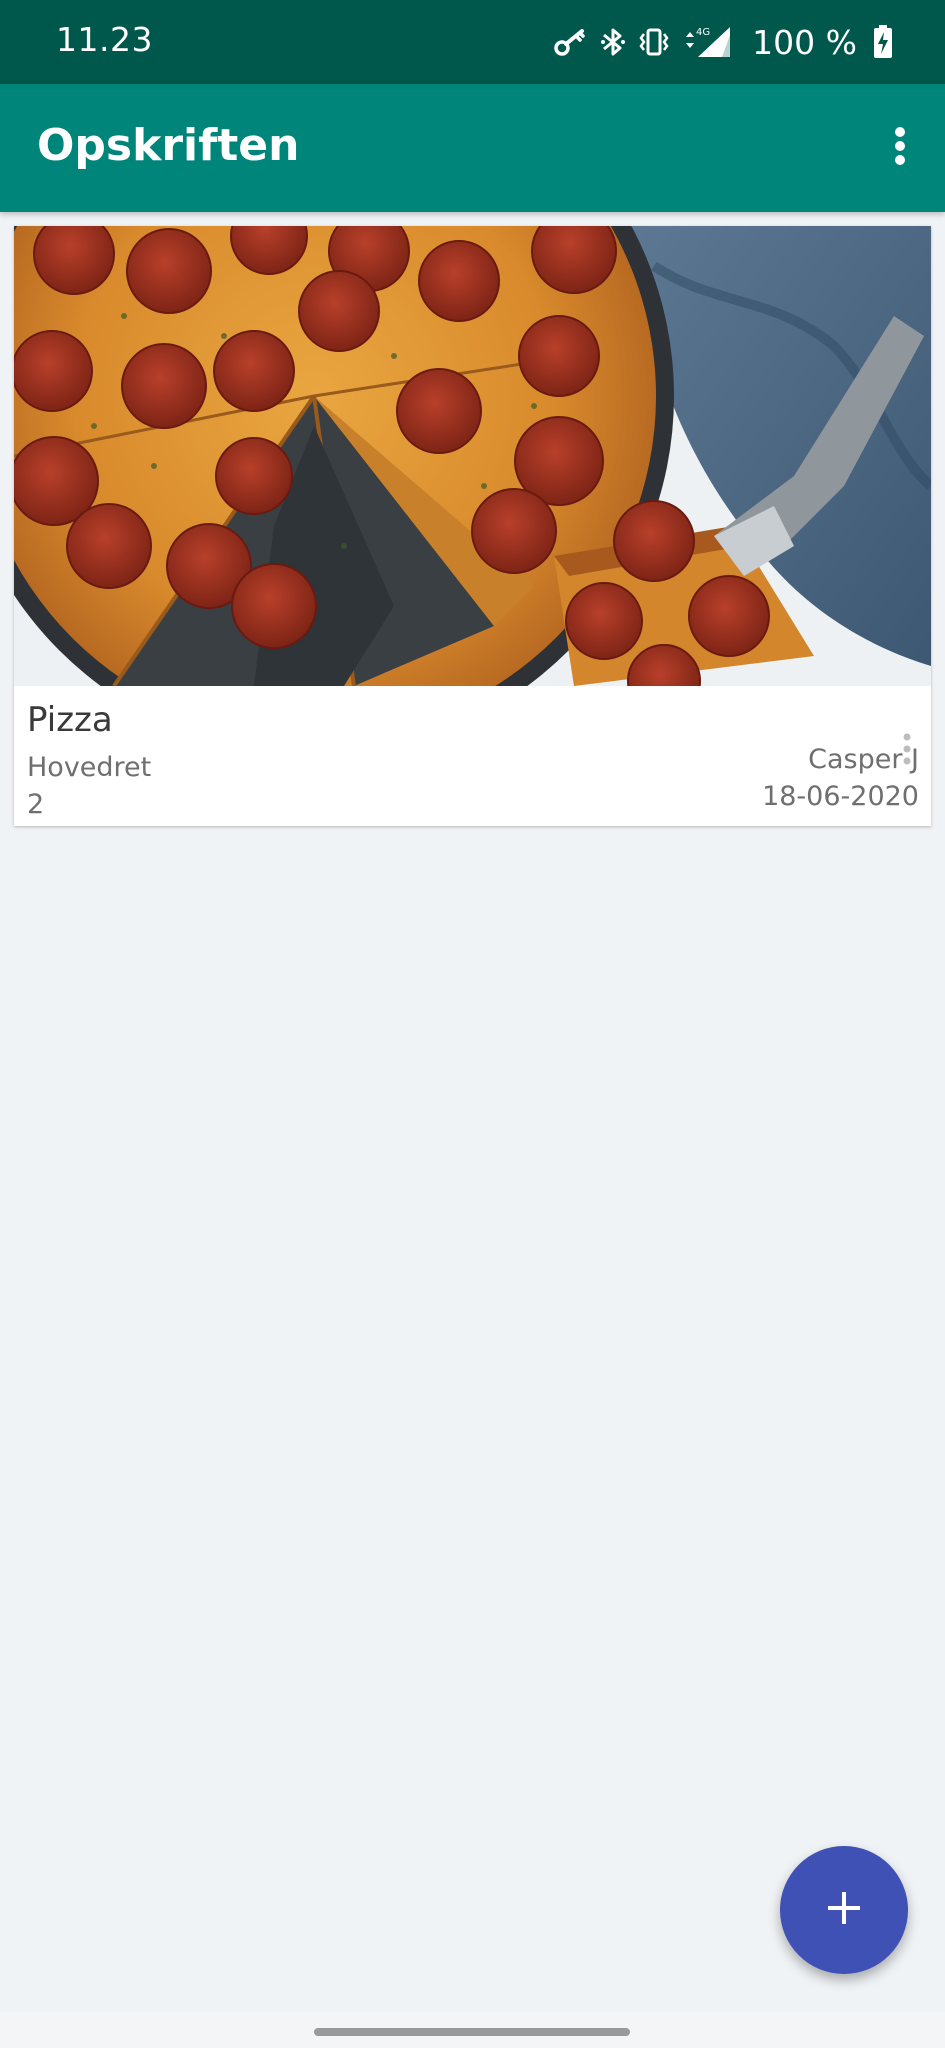 This screenshot has width=945, height=2048. I want to click on status-icons: 4G 100 %, so click(723, 42).